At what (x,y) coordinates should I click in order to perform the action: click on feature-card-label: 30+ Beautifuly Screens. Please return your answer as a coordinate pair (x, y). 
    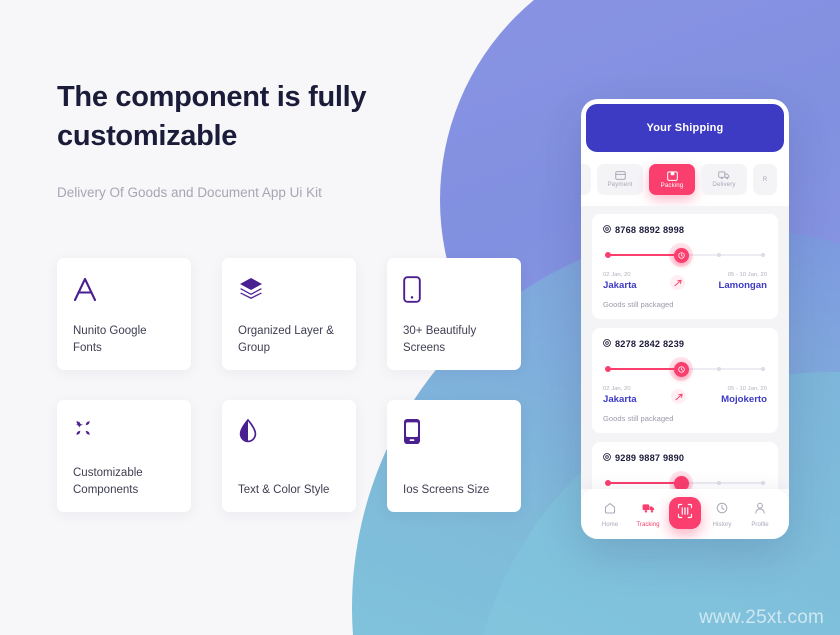
    Looking at the image, I should click on (440, 339).